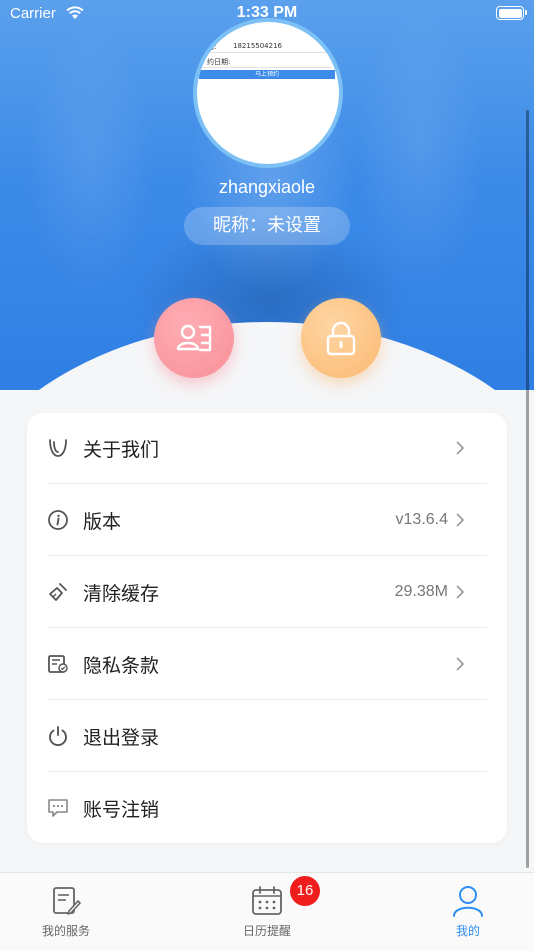 Image resolution: width=534 pixels, height=951 pixels. Describe the element at coordinates (421, 591) in the screenshot. I see `menu-value: 29.38M` at that location.